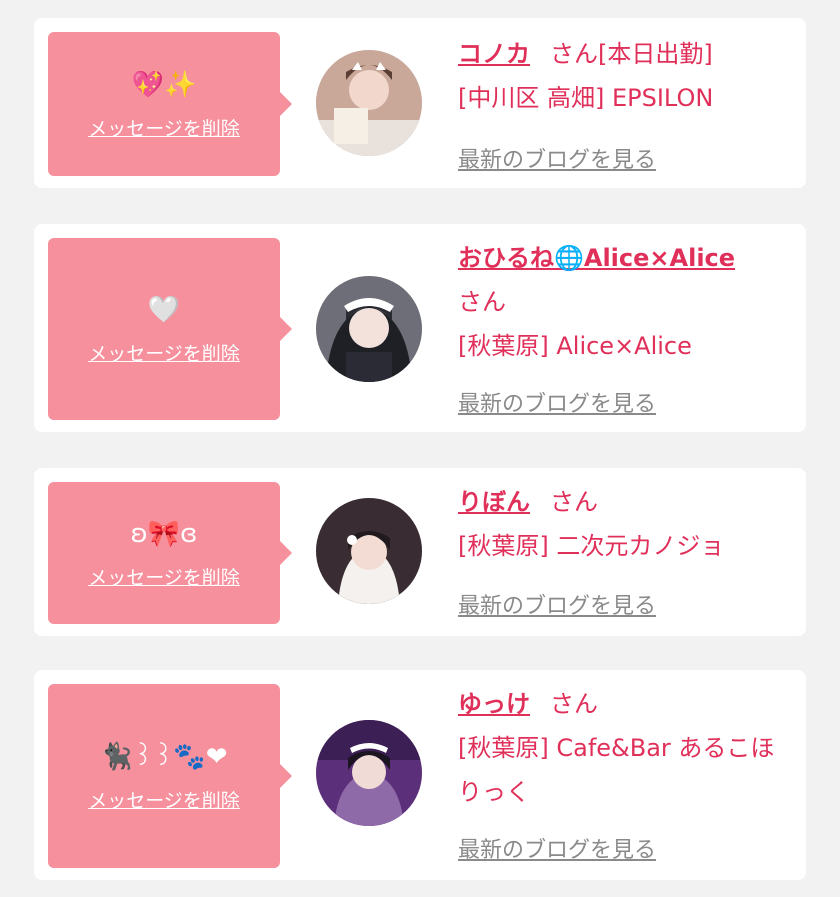  Describe the element at coordinates (616, 770) in the screenshot. I see `shop-label: [秋葉原] Cafe&Bar あるこほりっく` at that location.